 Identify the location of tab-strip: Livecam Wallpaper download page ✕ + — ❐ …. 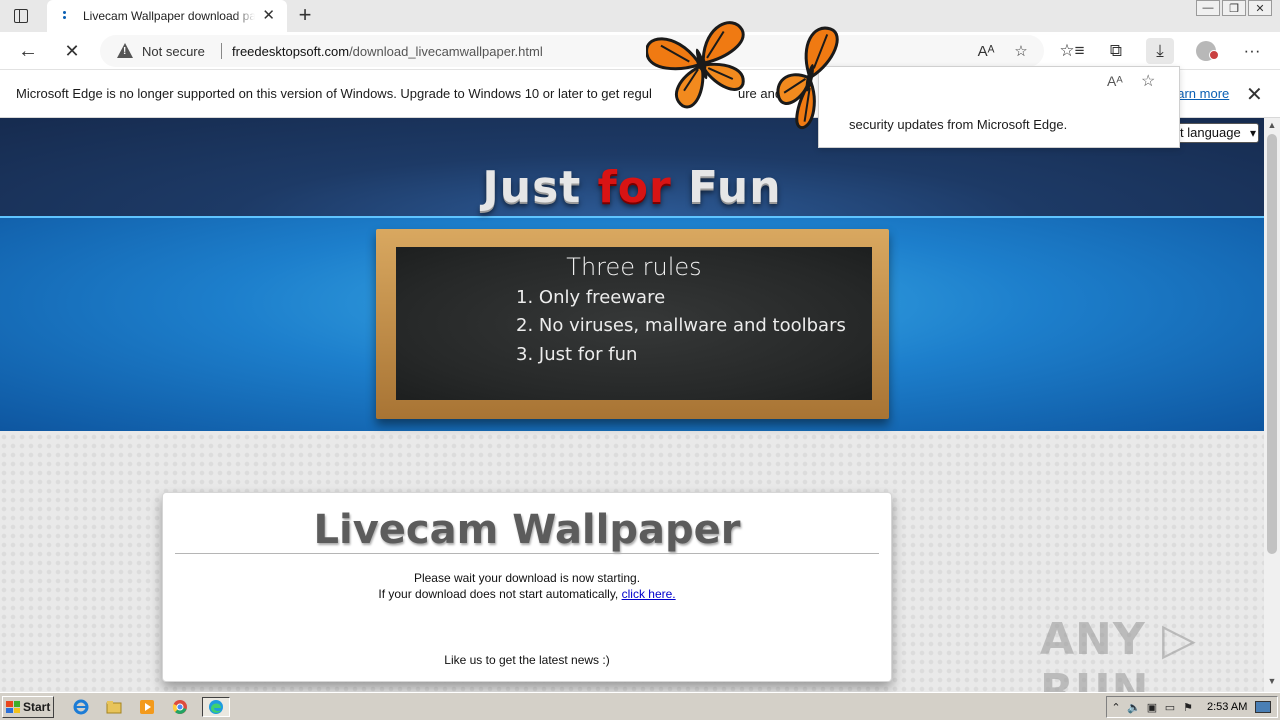
(640, 16).